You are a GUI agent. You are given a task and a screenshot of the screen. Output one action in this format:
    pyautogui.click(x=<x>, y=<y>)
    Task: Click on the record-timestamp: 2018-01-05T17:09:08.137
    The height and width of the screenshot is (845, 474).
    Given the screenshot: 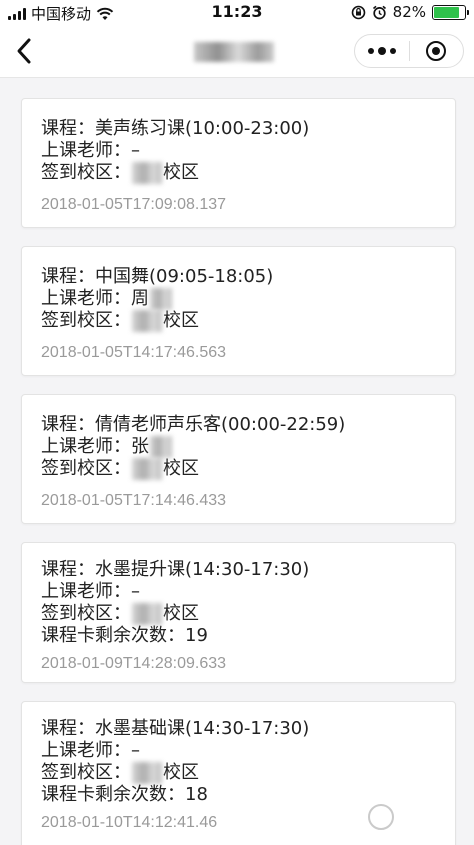 What is the action you would take?
    pyautogui.click(x=134, y=204)
    